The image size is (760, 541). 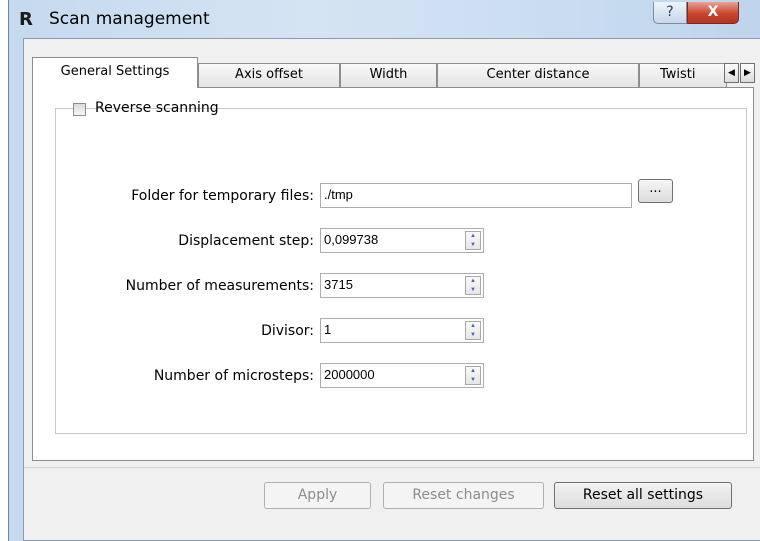 What do you see at coordinates (115, 72) in the screenshot?
I see `tab-general-settings: General Settings` at bounding box center [115, 72].